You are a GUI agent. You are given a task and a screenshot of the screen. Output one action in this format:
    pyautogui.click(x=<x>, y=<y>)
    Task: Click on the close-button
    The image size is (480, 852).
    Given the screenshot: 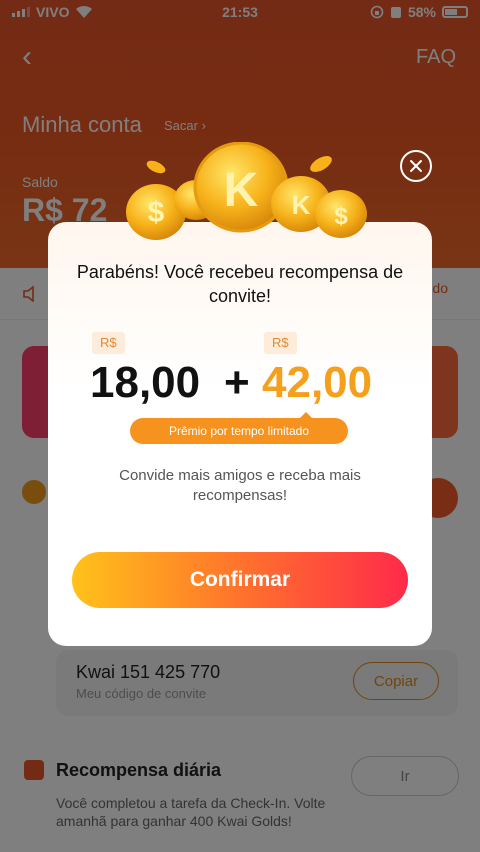 What is the action you would take?
    pyautogui.click(x=416, y=166)
    